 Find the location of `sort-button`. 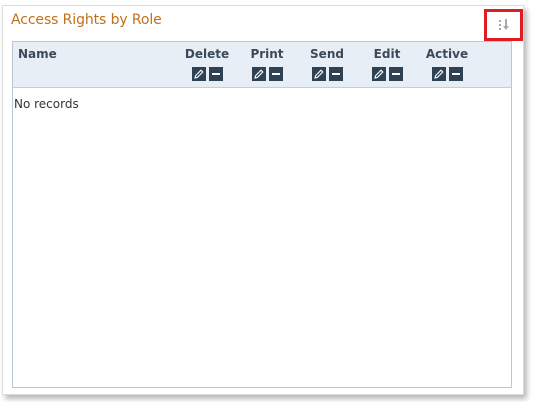

sort-button is located at coordinates (503, 25).